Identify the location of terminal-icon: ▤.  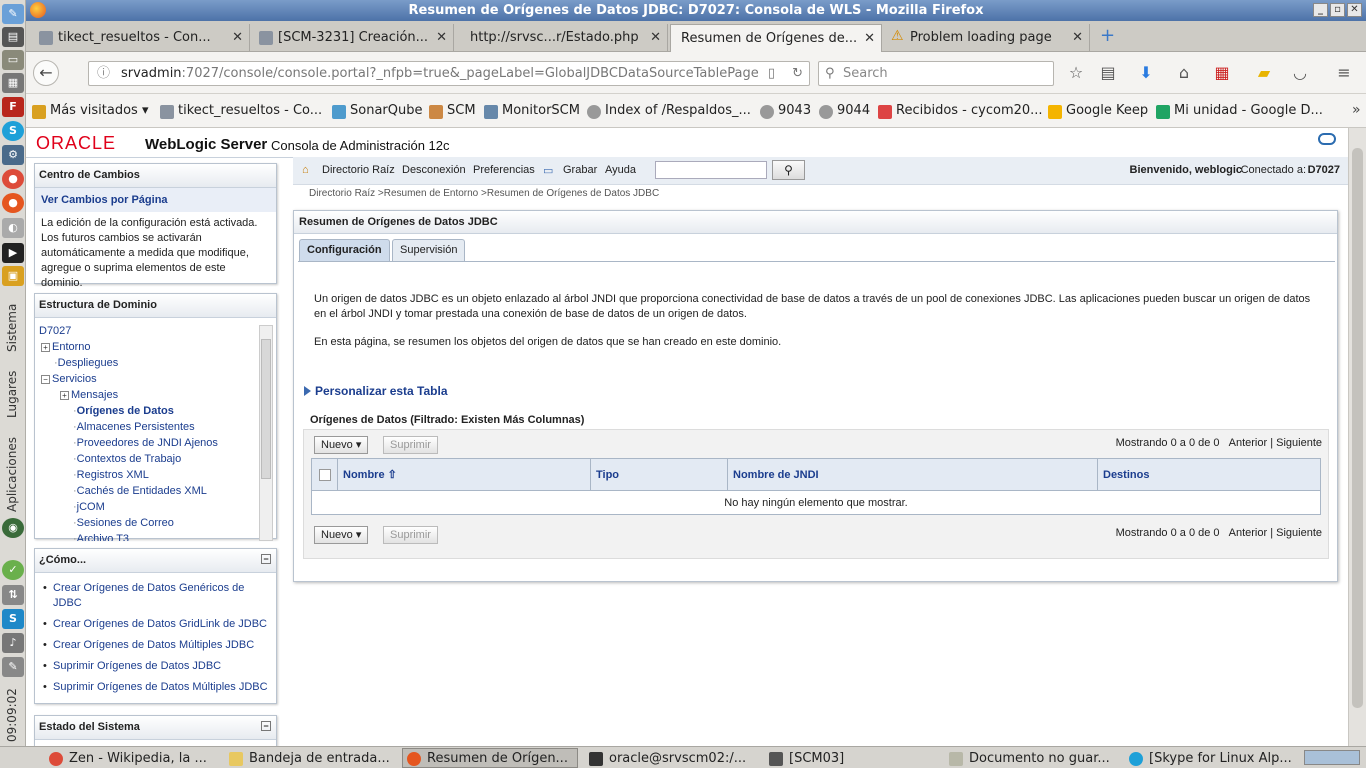
(13, 37).